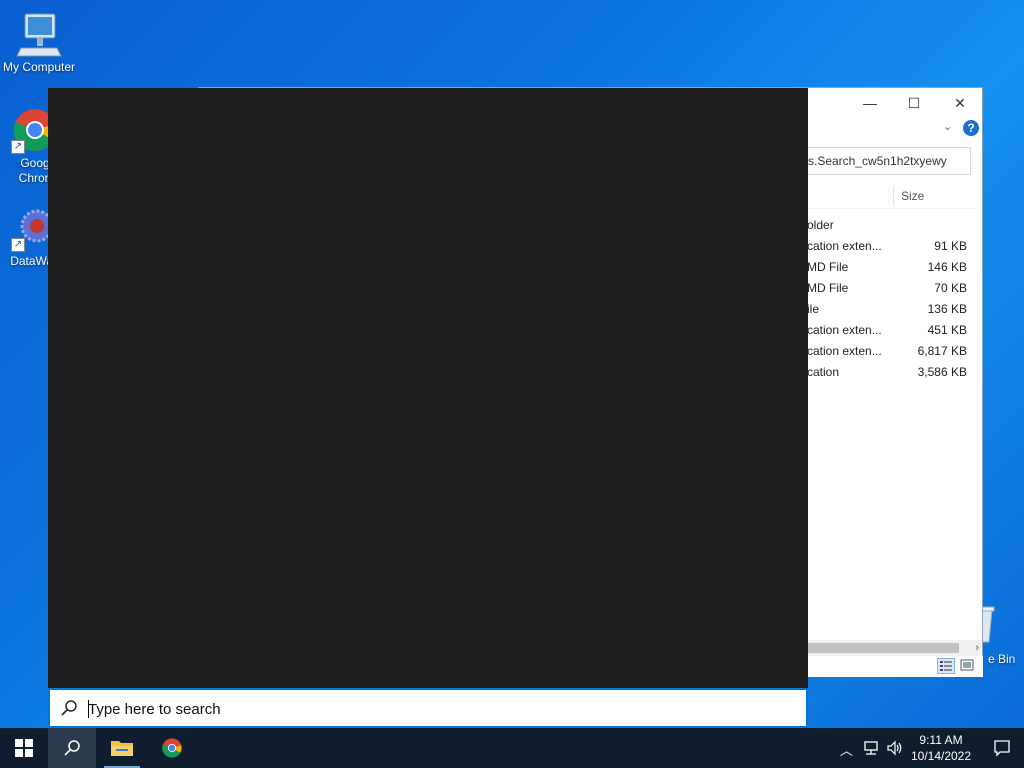  I want to click on ribbon-expand-chevron-icon: ⌄, so click(947, 126).